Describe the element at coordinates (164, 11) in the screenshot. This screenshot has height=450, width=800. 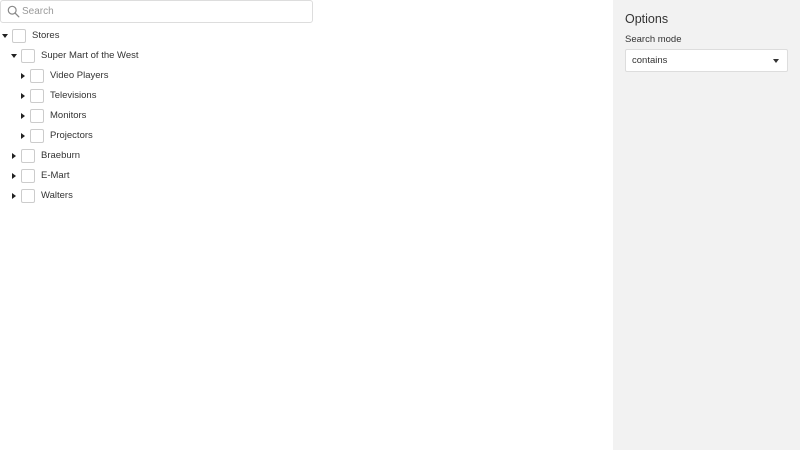
I see `search-input` at that location.